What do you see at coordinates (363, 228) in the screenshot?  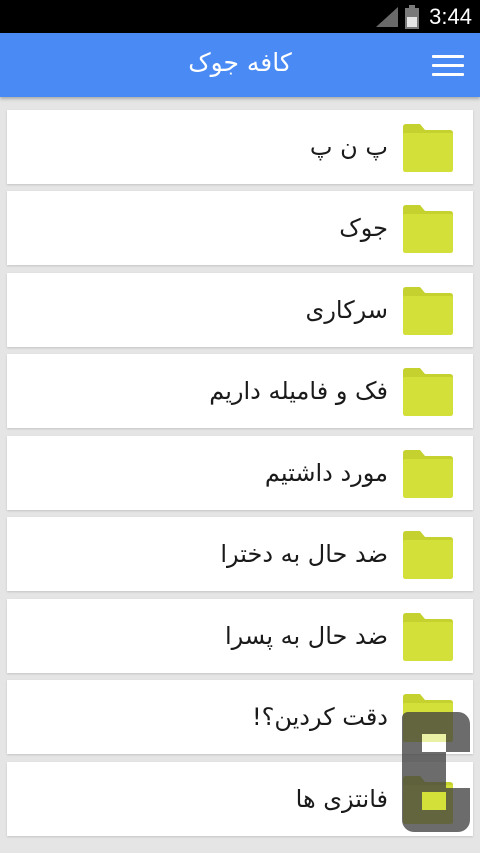 I see `category-label: جوک` at bounding box center [363, 228].